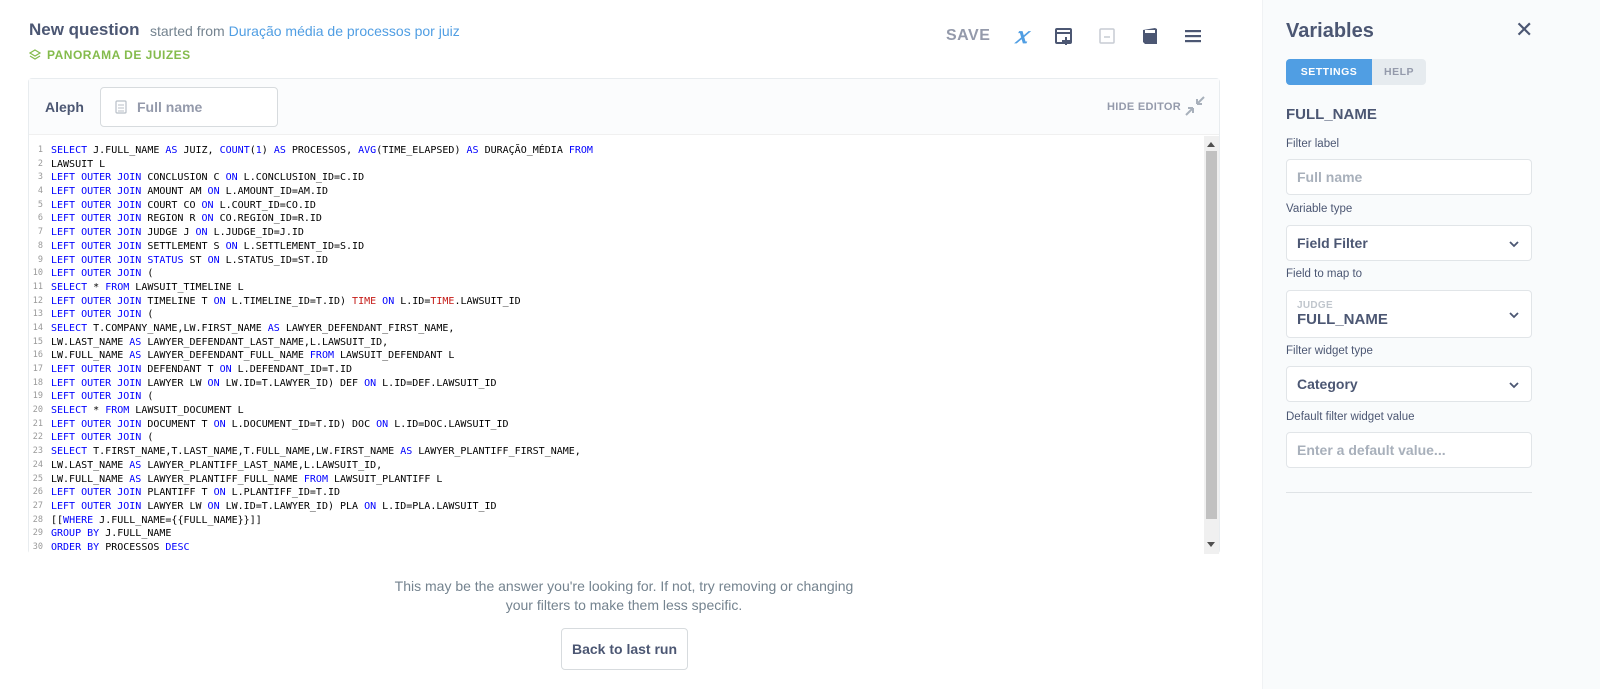 The height and width of the screenshot is (689, 1600). Describe the element at coordinates (1524, 30) in the screenshot. I see `close-icon: ✕` at that location.